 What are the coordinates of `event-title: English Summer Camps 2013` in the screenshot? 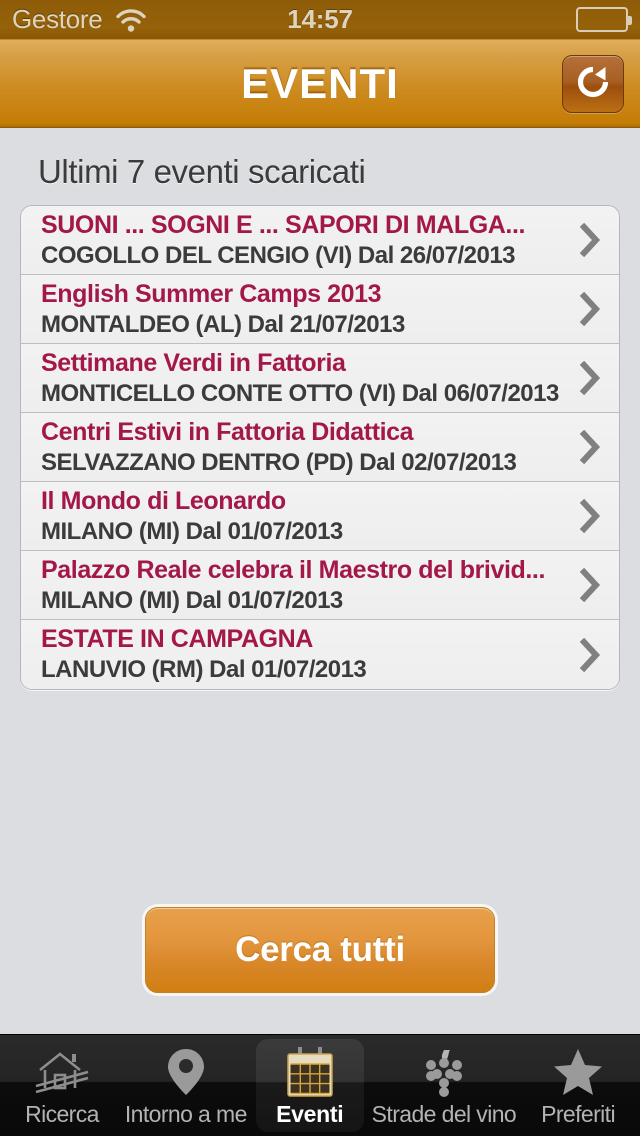 It's located at (211, 293).